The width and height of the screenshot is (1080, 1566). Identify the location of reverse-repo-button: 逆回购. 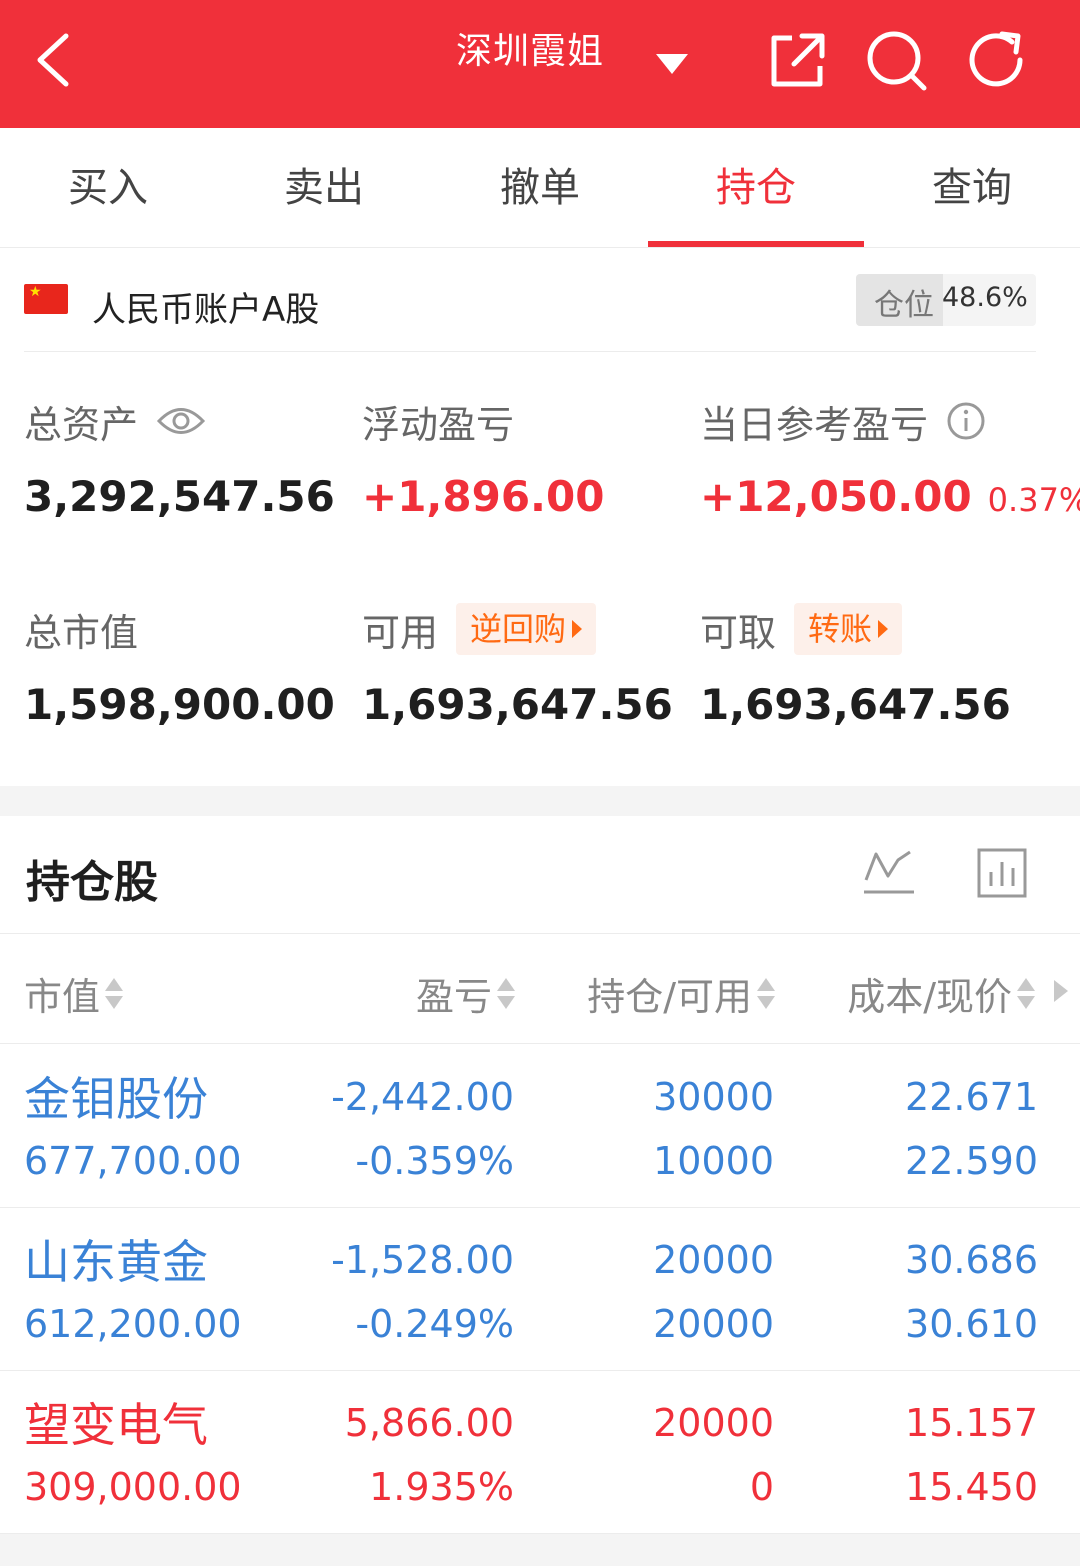
(526, 629).